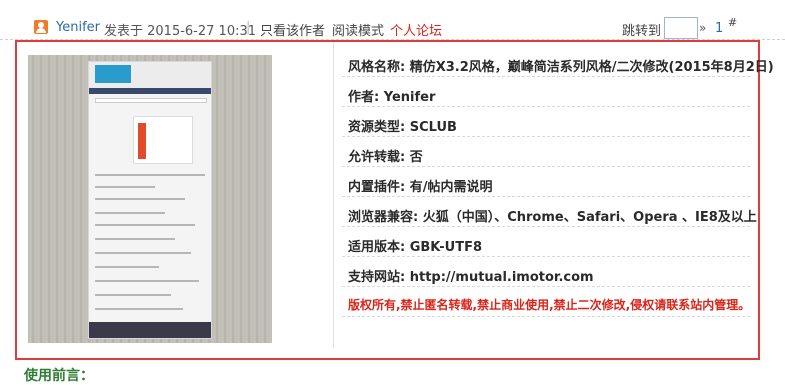  What do you see at coordinates (420, 187) in the screenshot?
I see `builtin-plugins: 内置插件: 有/帖内需说明` at bounding box center [420, 187].